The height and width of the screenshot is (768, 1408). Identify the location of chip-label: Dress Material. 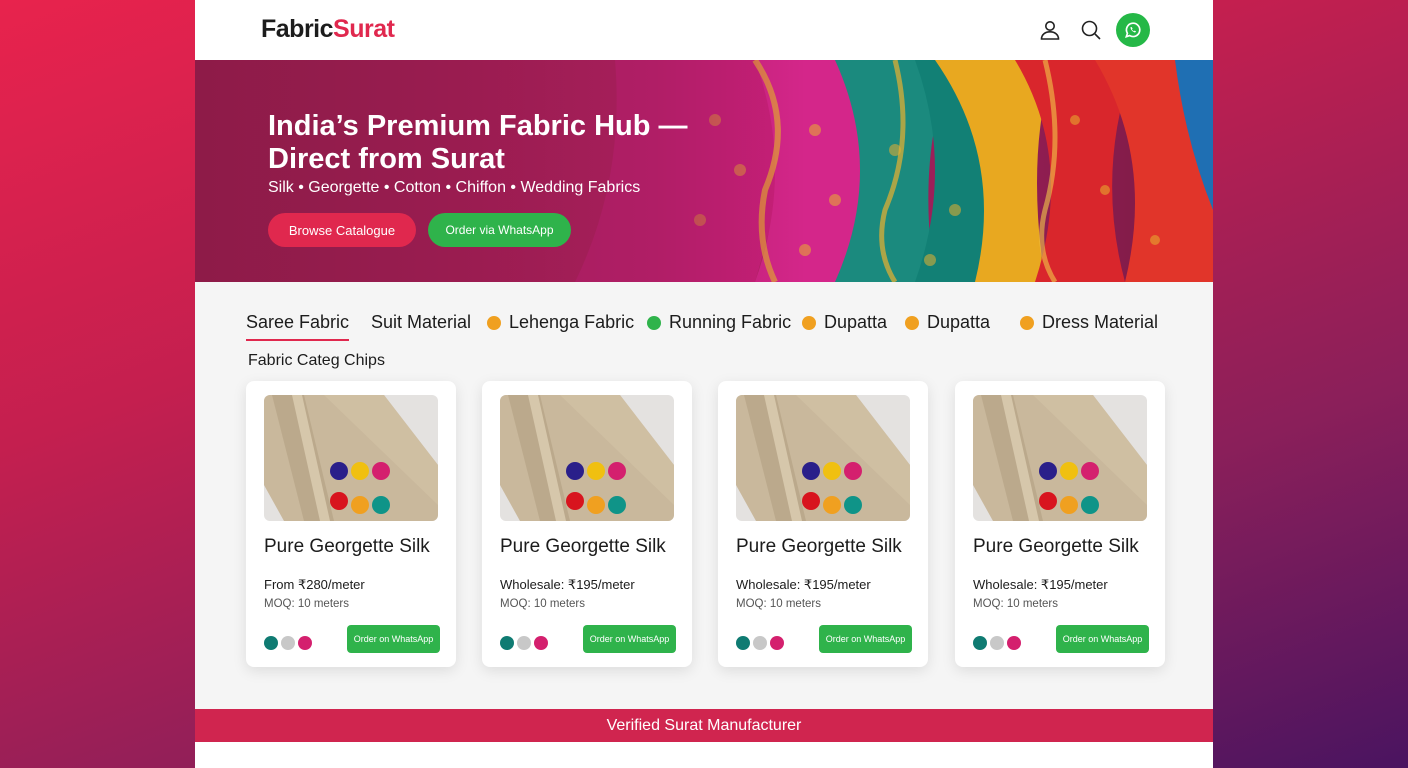
(1100, 322).